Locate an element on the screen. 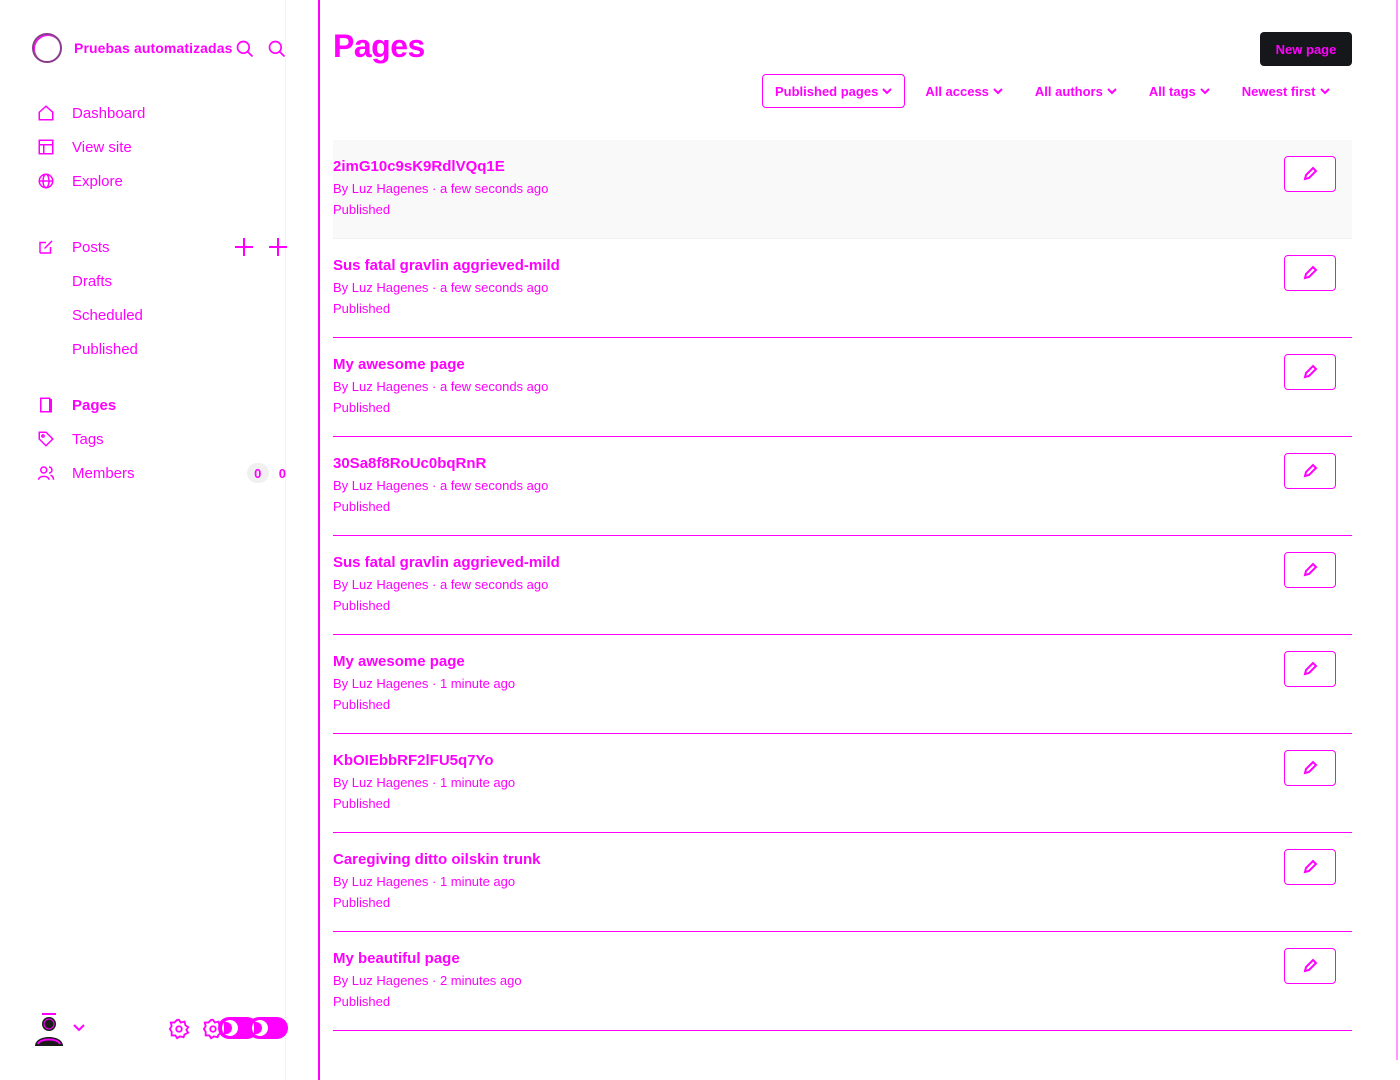 This screenshot has width=1400, height=1080. site-header: Pruebas automatizadas is located at coordinates (167, 48).